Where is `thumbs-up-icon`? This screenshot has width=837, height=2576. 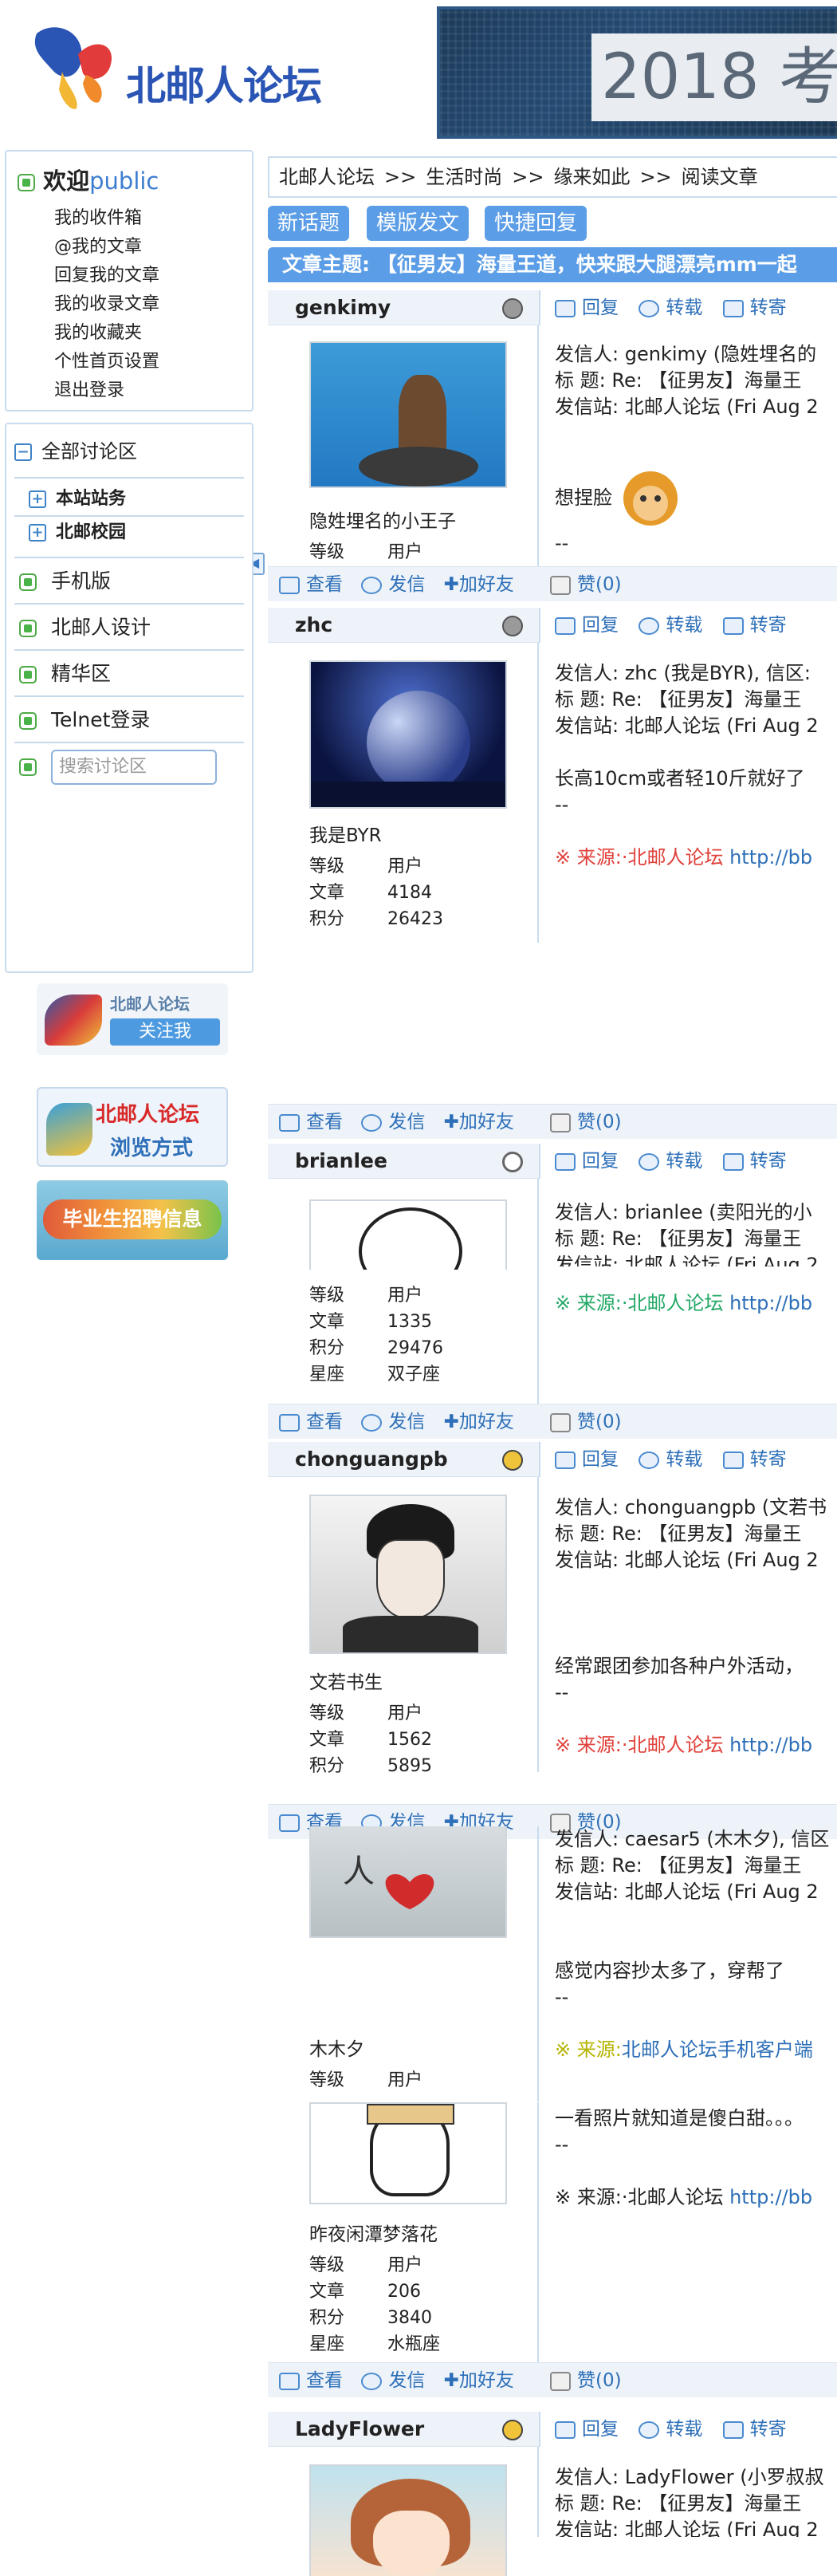
thumbs-up-icon is located at coordinates (560, 585).